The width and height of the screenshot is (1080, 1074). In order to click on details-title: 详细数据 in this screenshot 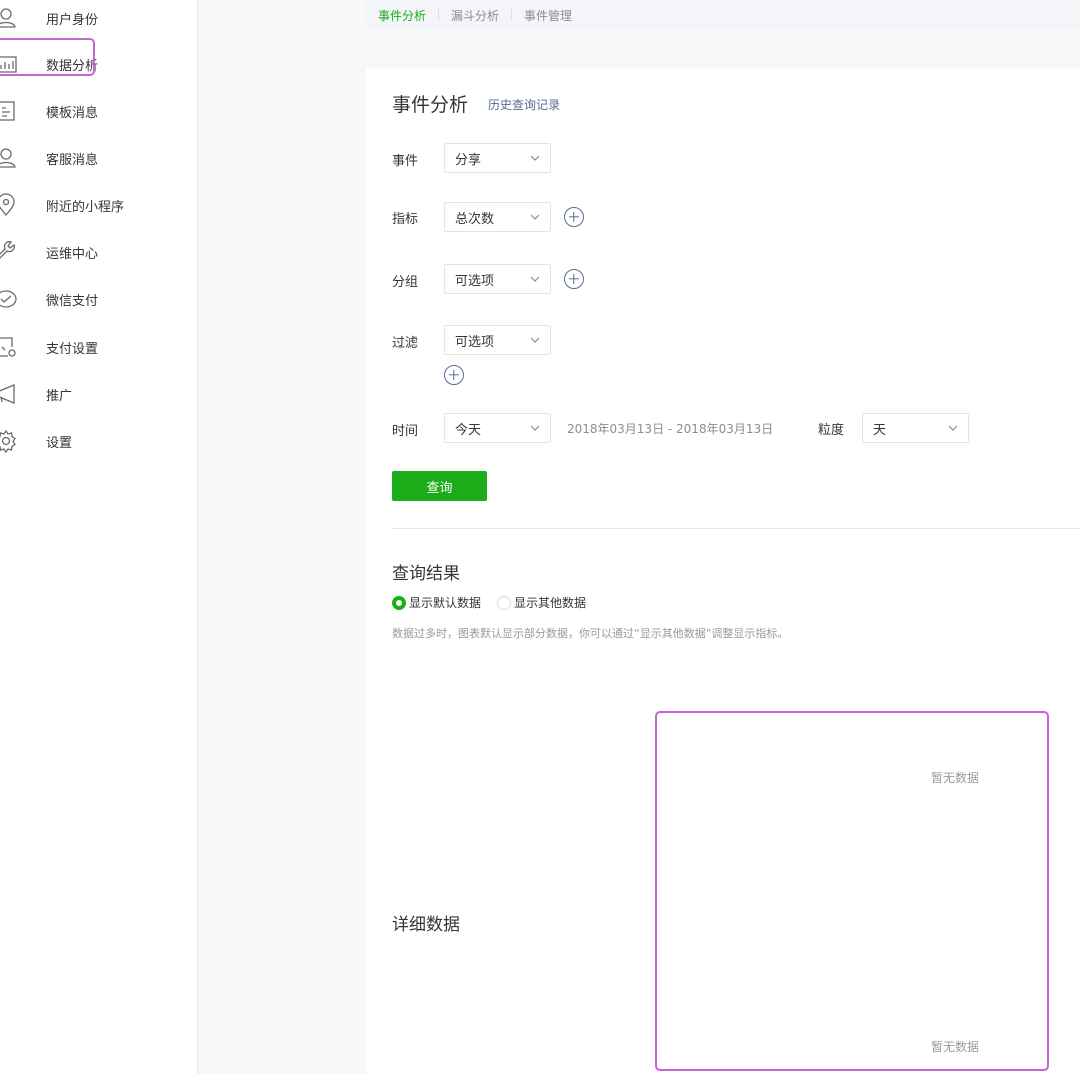, I will do `click(426, 925)`.